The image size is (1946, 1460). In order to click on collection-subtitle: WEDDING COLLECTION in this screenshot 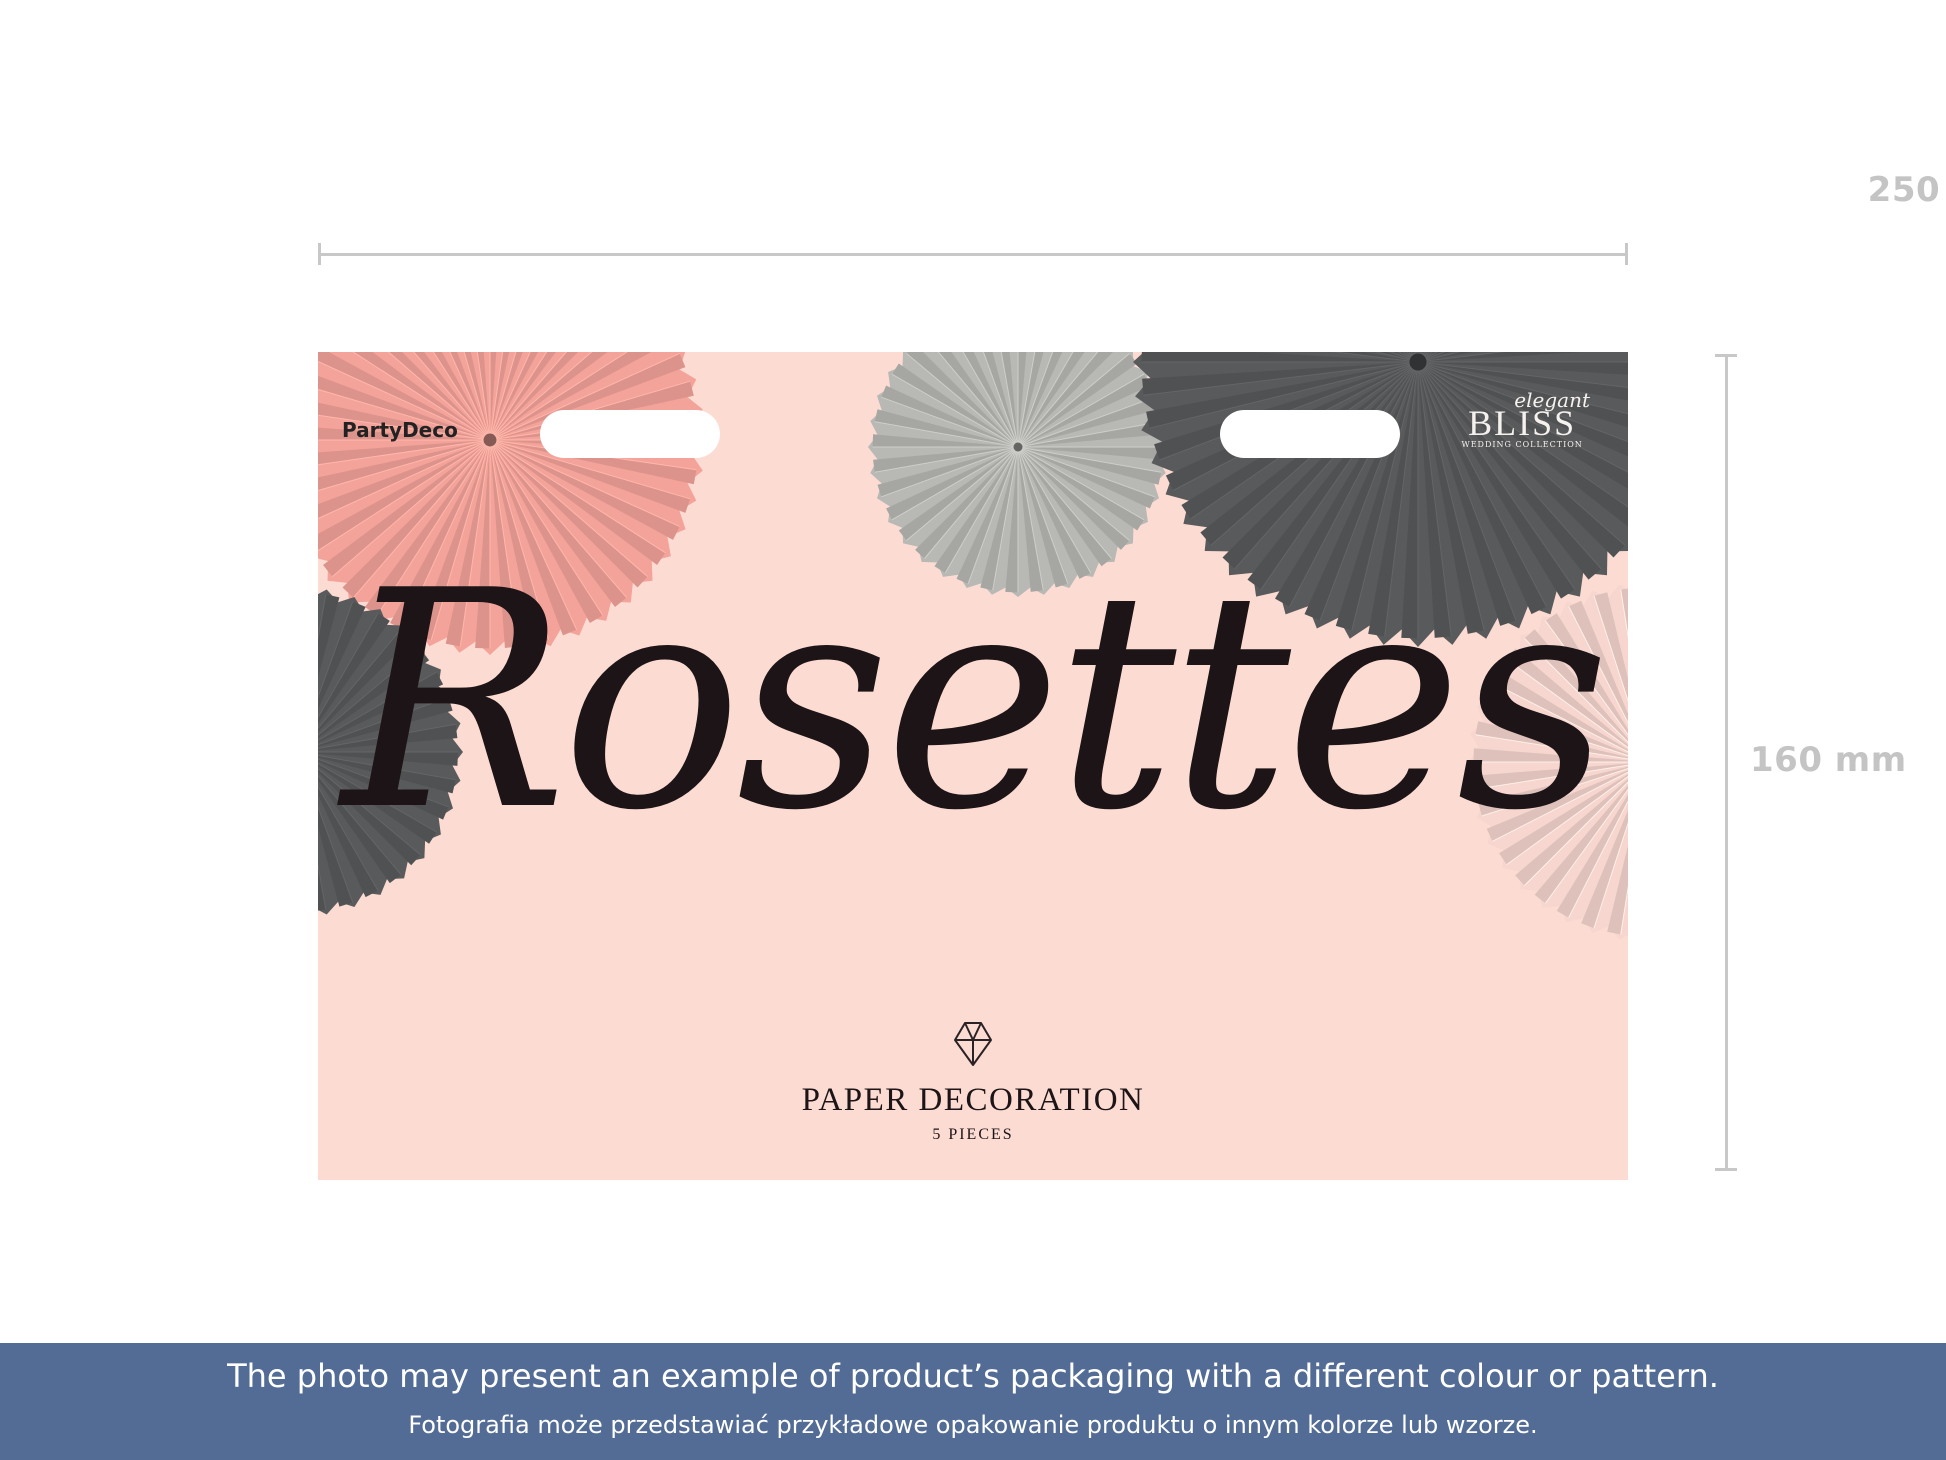, I will do `click(1522, 444)`.